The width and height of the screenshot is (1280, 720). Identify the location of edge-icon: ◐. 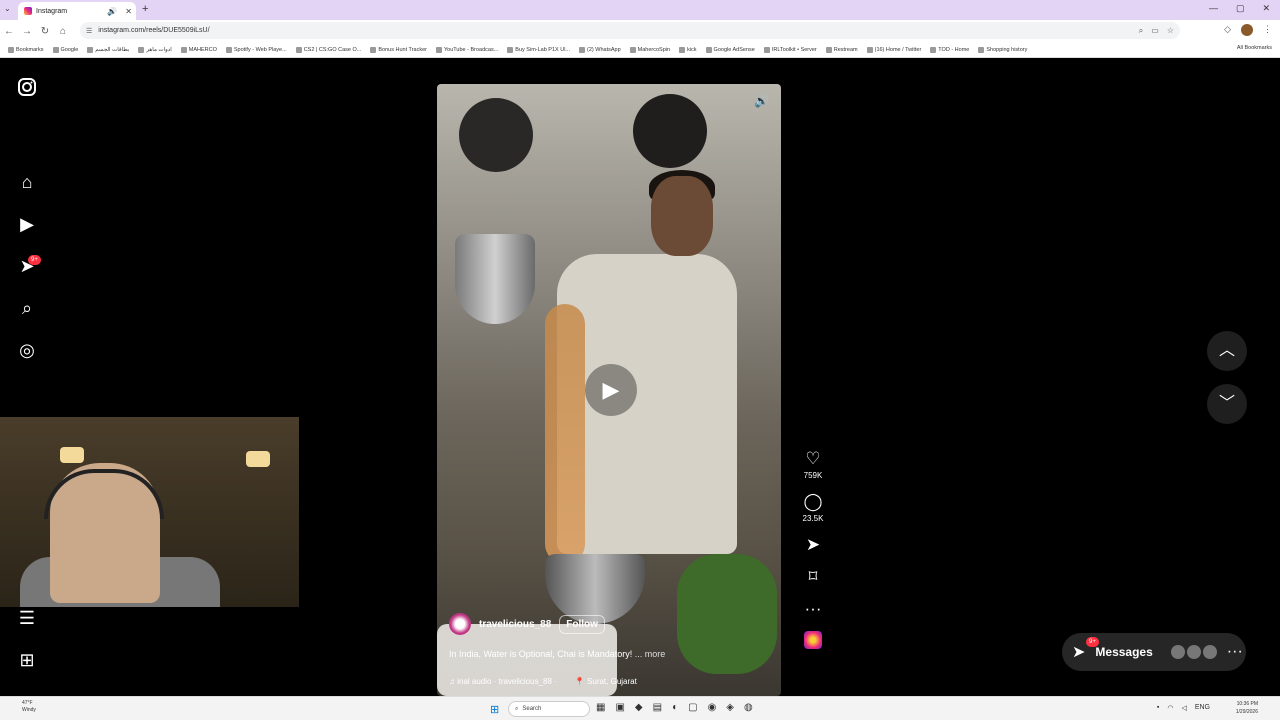
(675, 707).